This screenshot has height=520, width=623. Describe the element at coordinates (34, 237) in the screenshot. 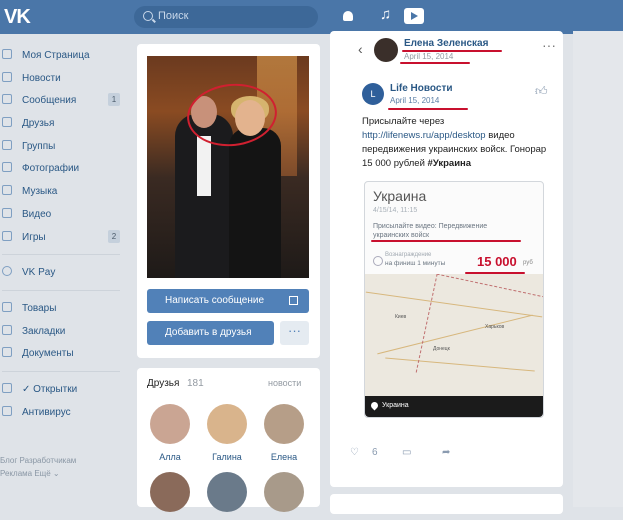

I see `sidebar-item-label: Игры` at that location.